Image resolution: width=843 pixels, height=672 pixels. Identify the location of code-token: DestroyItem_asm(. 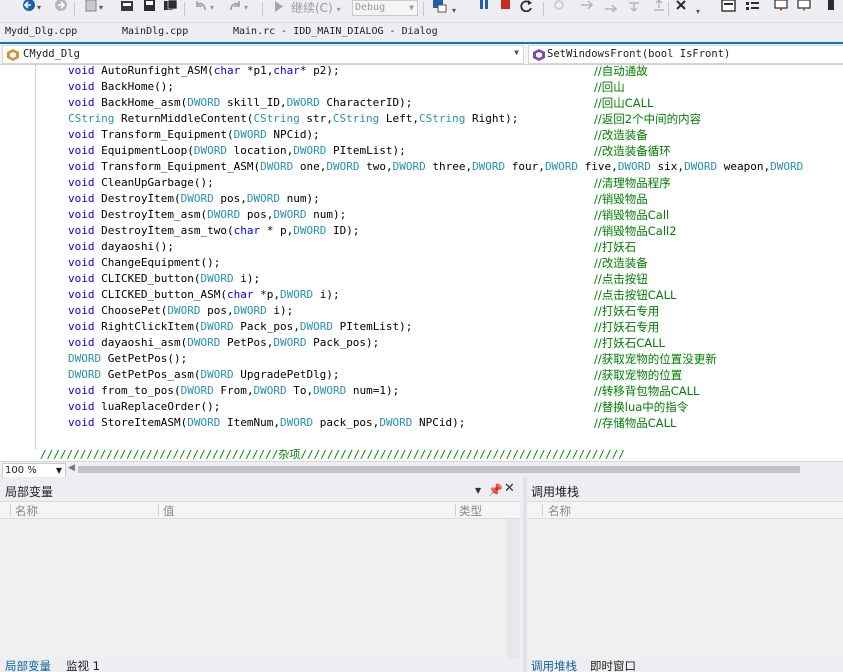
(151, 214).